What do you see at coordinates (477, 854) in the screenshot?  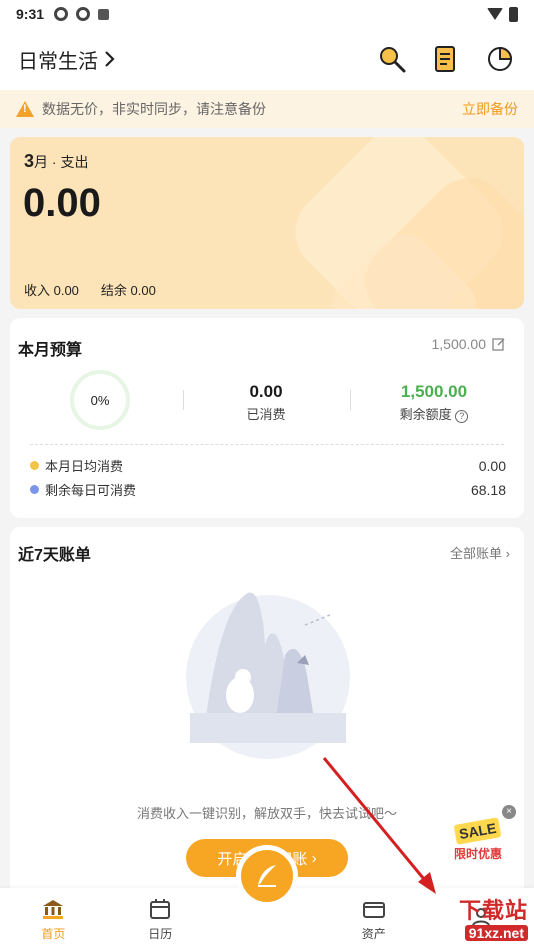 I see `sale-label: 限时优惠` at bounding box center [477, 854].